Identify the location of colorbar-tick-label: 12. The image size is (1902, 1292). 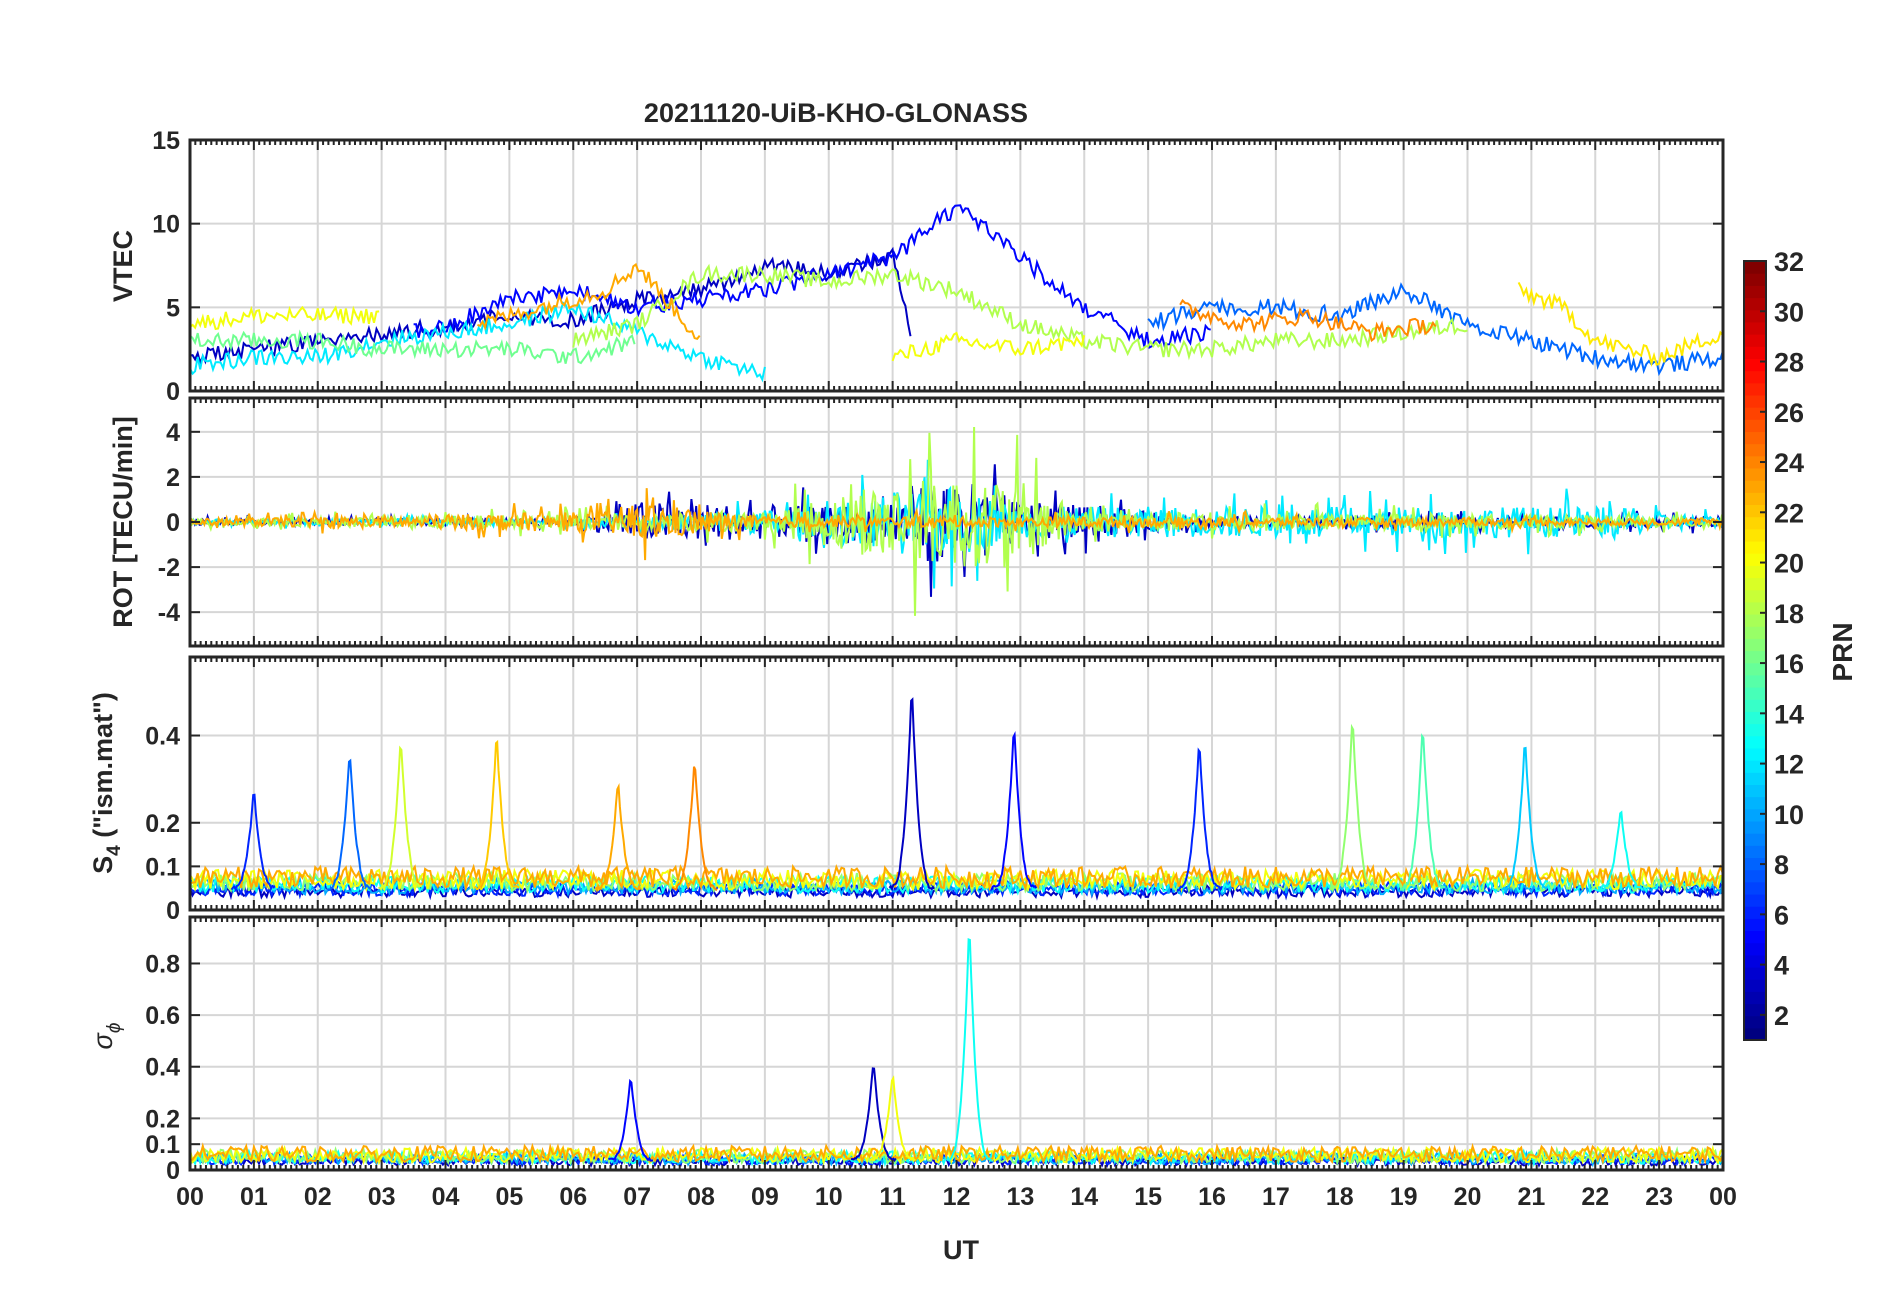
(1789, 765).